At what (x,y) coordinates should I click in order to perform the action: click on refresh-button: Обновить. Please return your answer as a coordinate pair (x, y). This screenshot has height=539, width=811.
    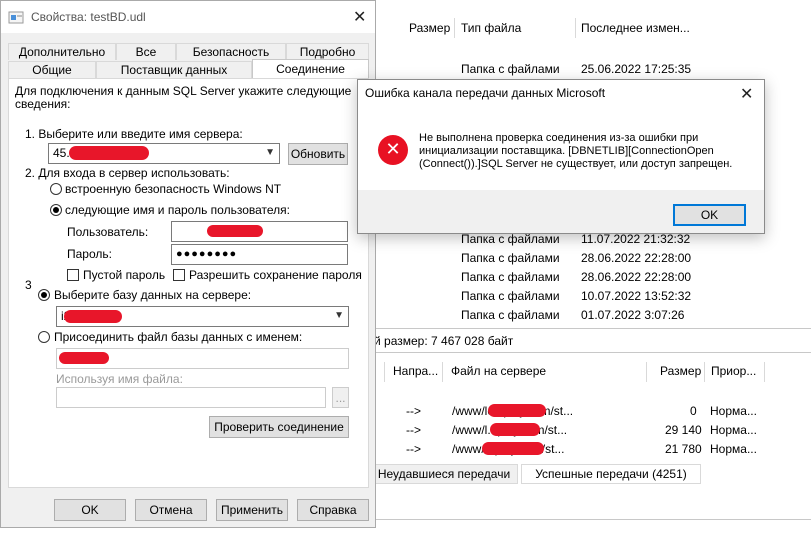
    Looking at the image, I should click on (318, 154).